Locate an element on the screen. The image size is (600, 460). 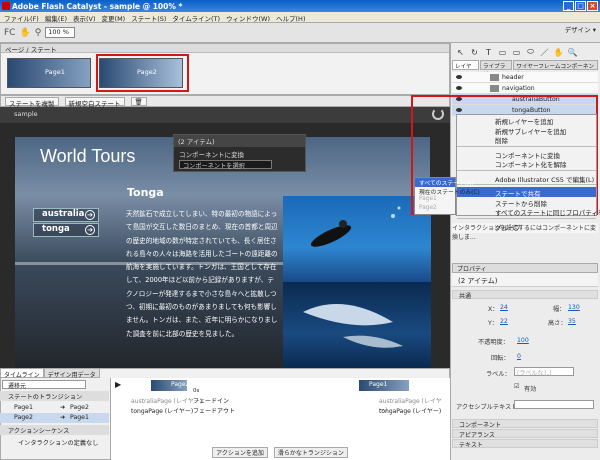
ctx-convert: コンポーネントに変換 is located at coordinates (526, 154).